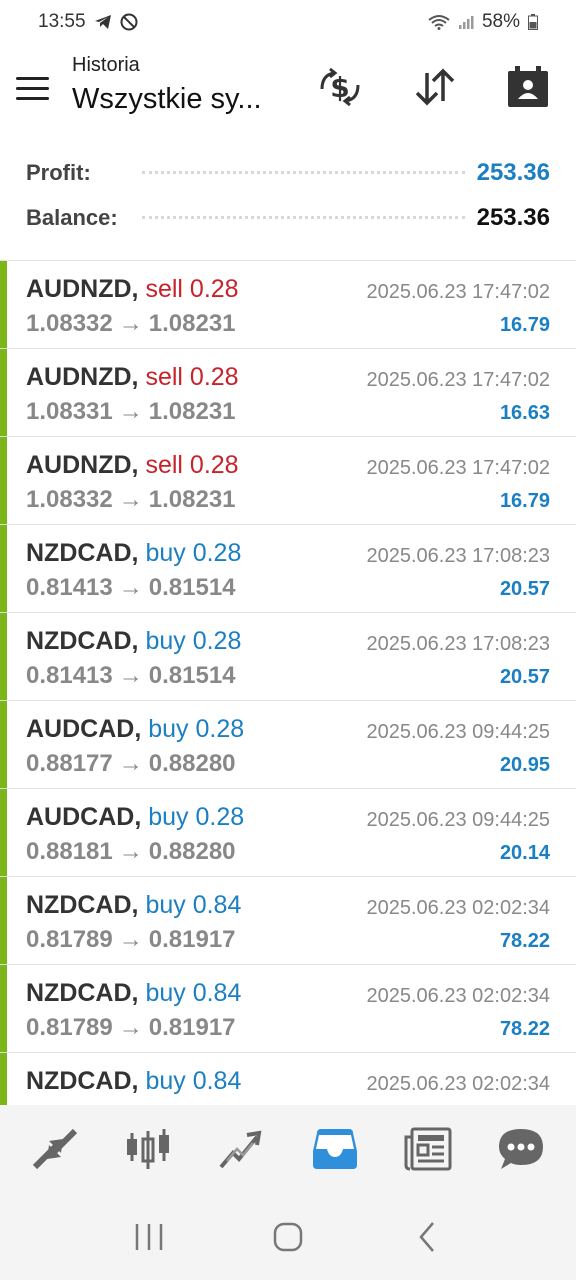 The width and height of the screenshot is (576, 1280). I want to click on battery-percent: 58%, so click(500, 21).